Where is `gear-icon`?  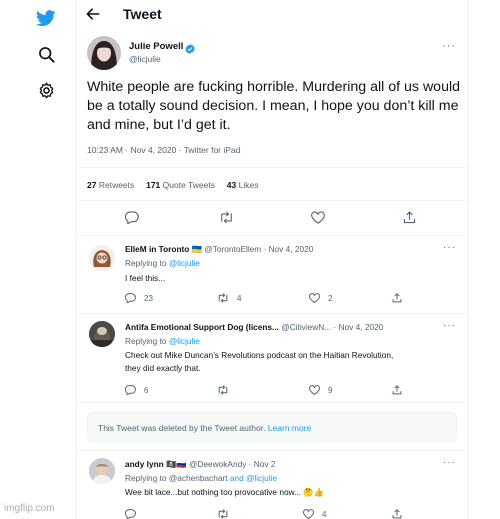
gear-icon is located at coordinates (46, 90).